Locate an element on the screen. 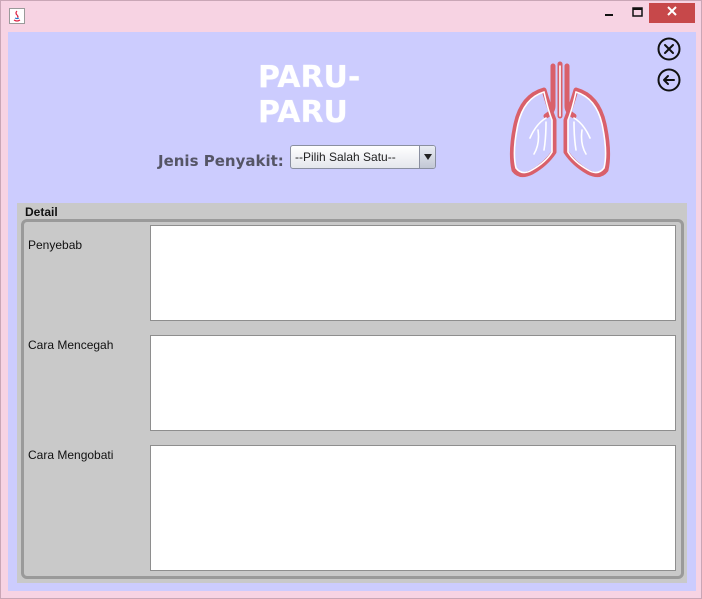 This screenshot has width=702, height=599. java-icon is located at coordinates (17, 16).